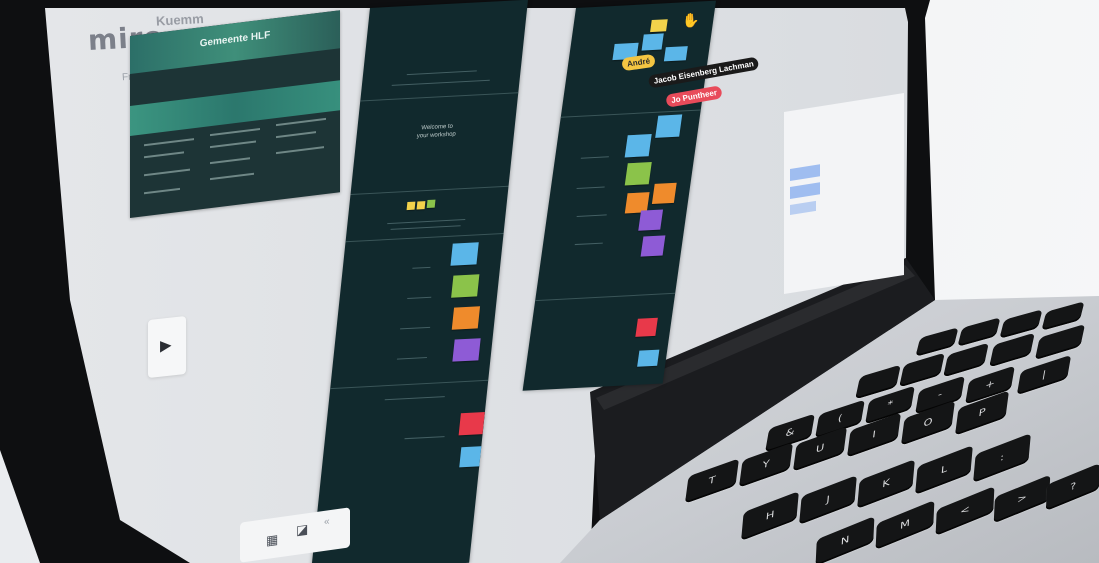 This screenshot has height=563, width=1099. I want to click on sticky-icon: ◪, so click(302, 530).